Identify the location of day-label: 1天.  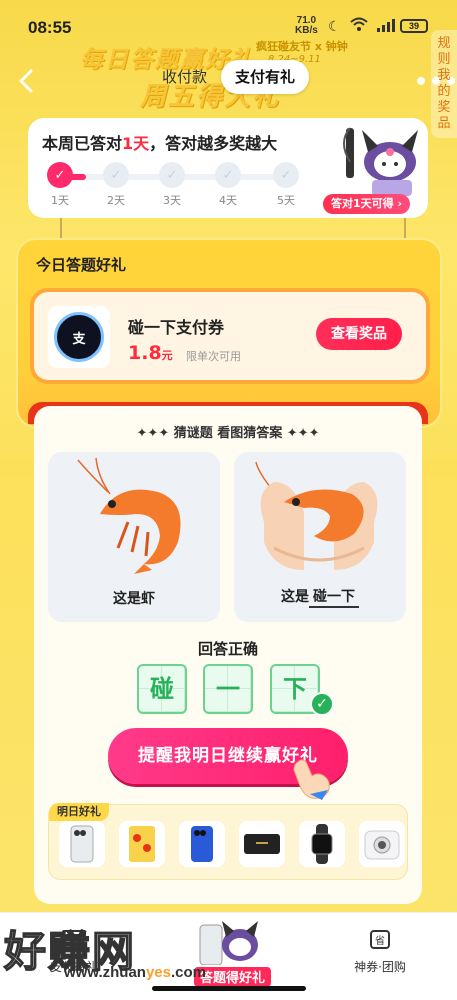
(60, 200).